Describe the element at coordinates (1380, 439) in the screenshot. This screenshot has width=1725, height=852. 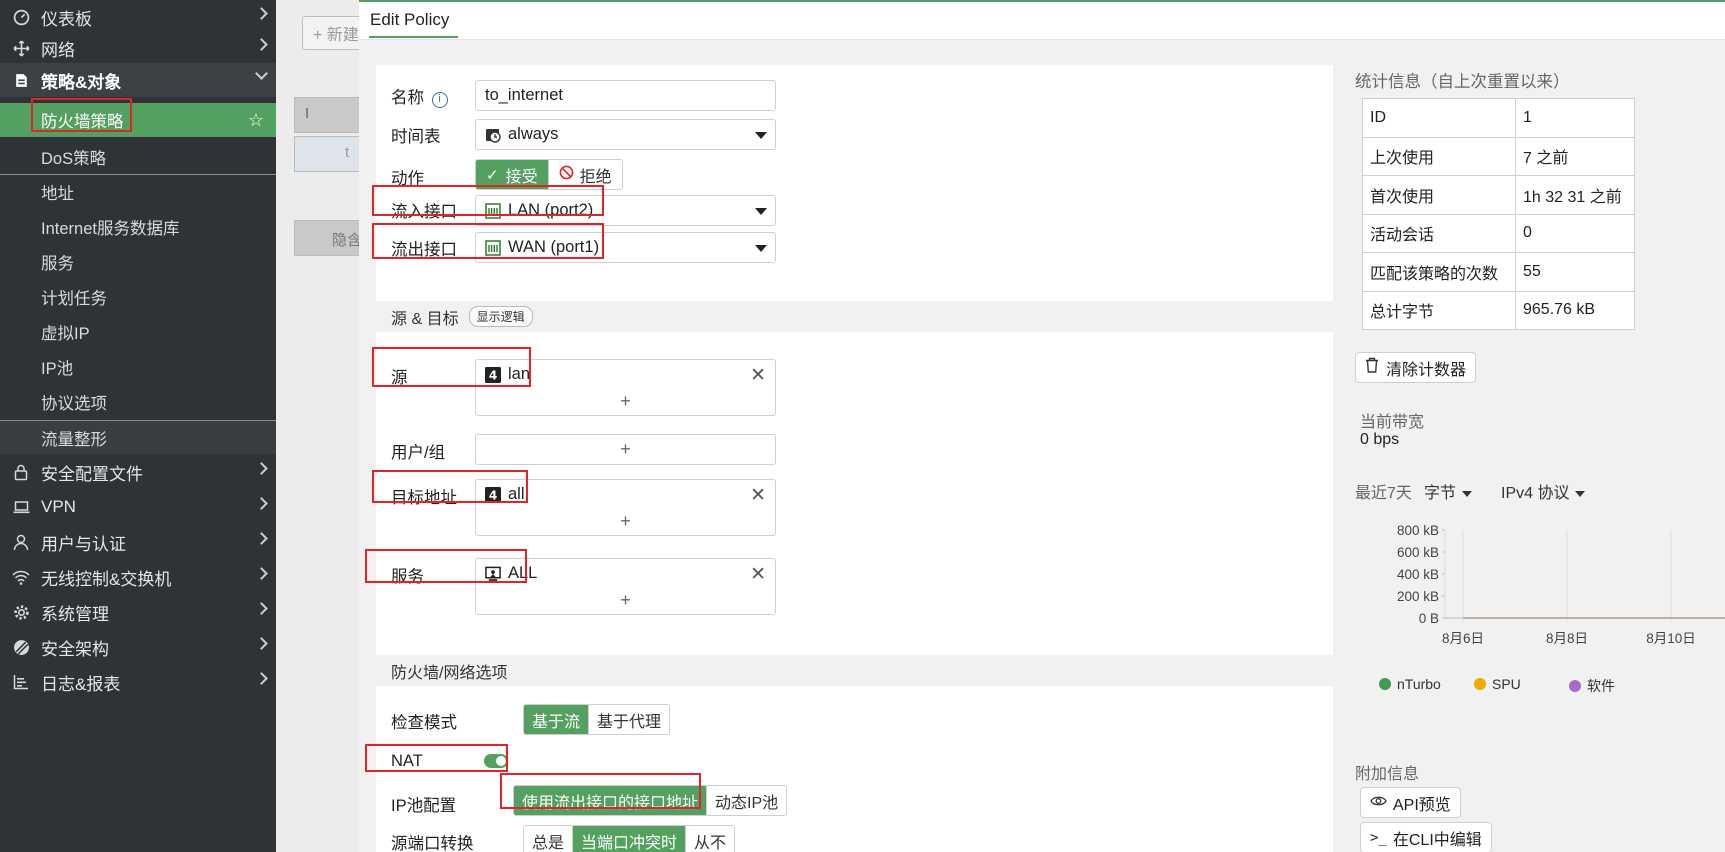
I see `current-bandwidth-value: 0 bps` at that location.